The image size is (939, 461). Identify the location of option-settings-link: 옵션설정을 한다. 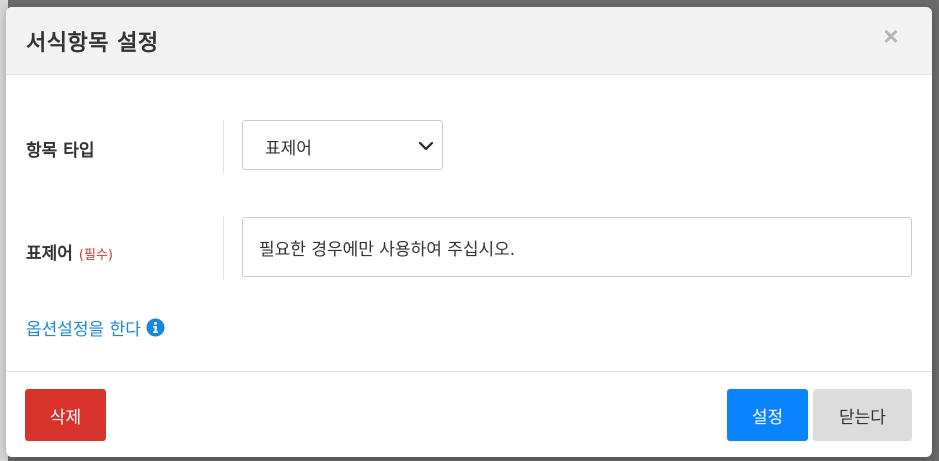
(95, 327).